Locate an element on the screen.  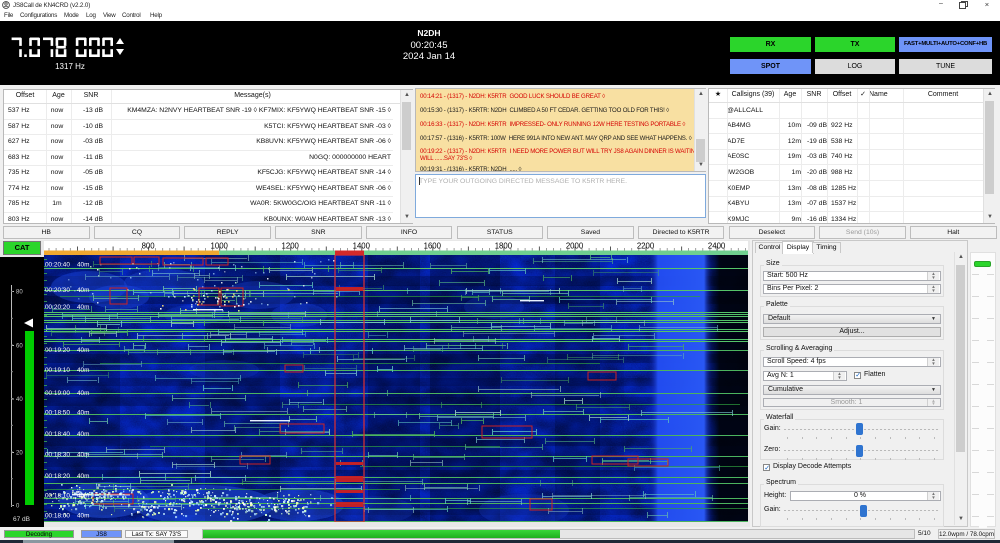
svg-text: 40 is located at coordinates (19, 400).